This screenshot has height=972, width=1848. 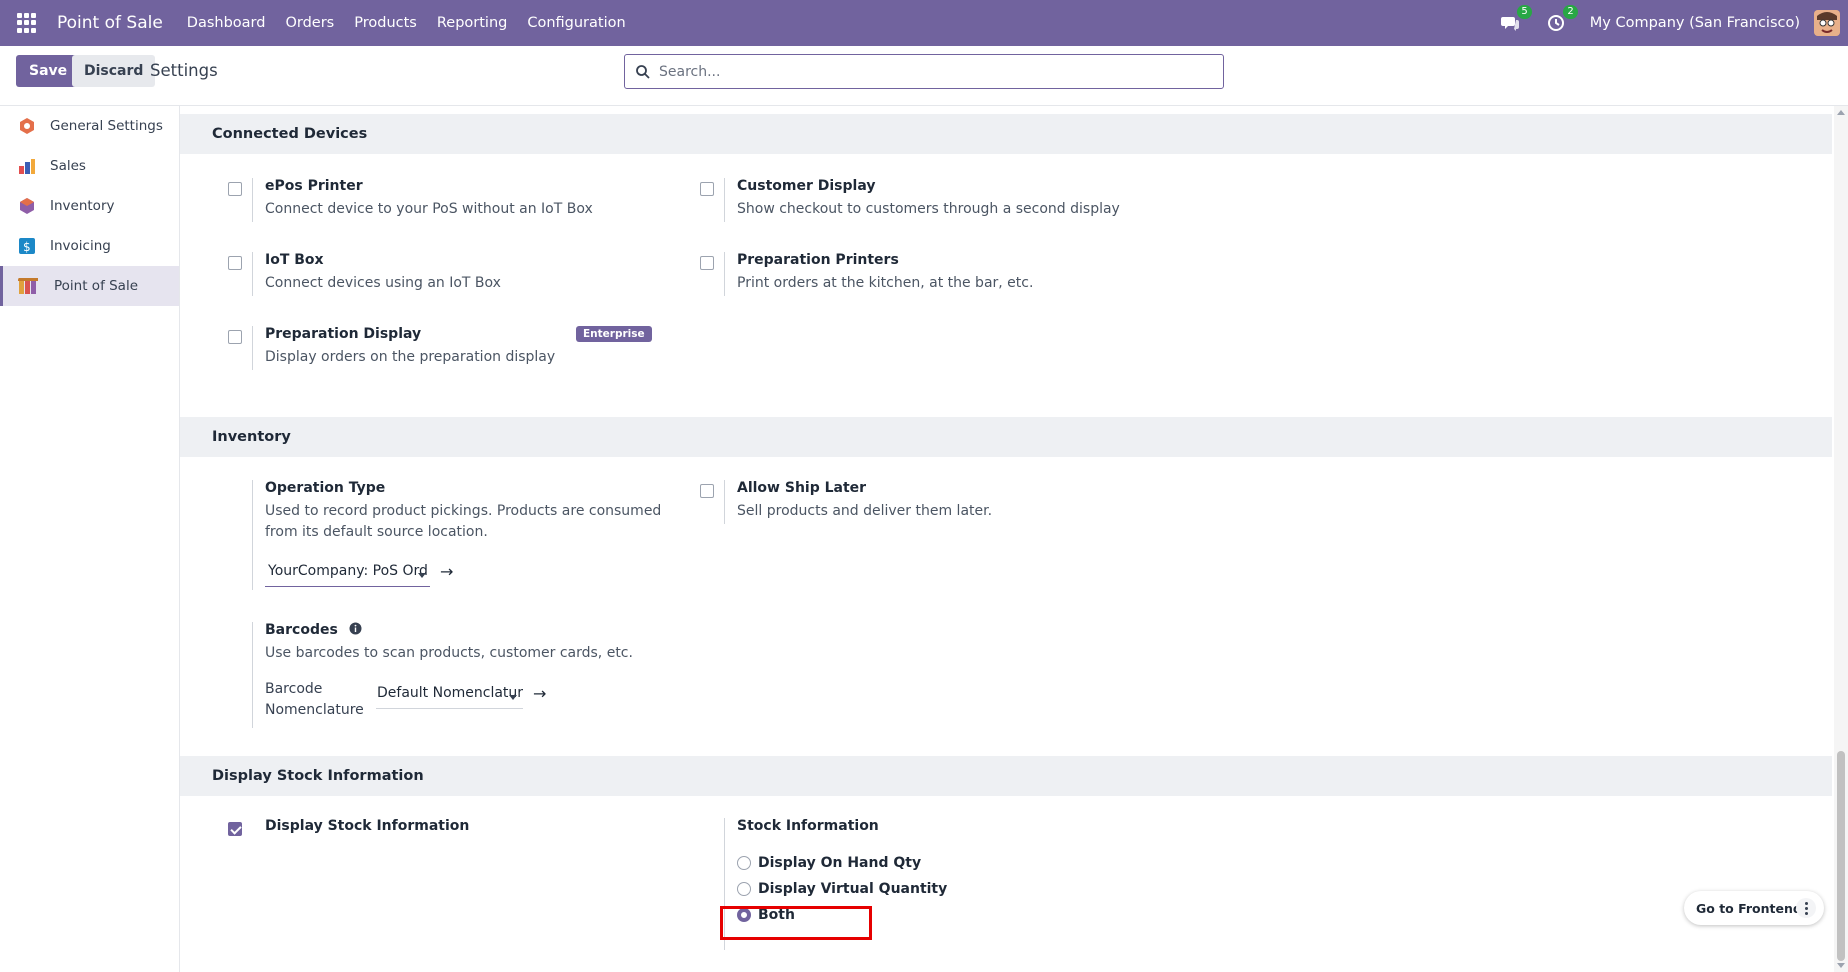 I want to click on menu-configuration: Configuration, so click(x=576, y=23).